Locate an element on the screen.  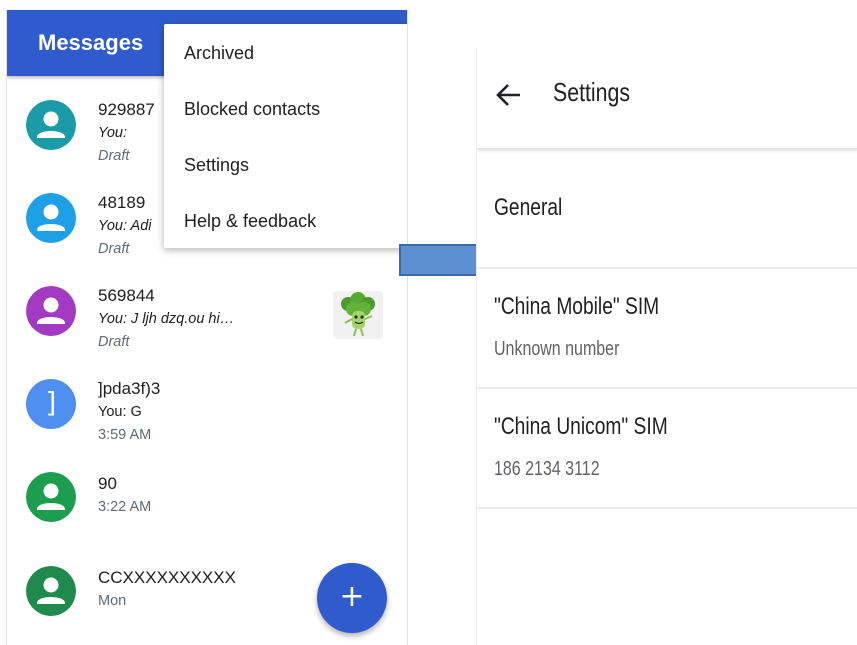
settings-item-sim-china-unicom: "China Unicom" SIM 186 2134 3112 is located at coordinates (667, 448).